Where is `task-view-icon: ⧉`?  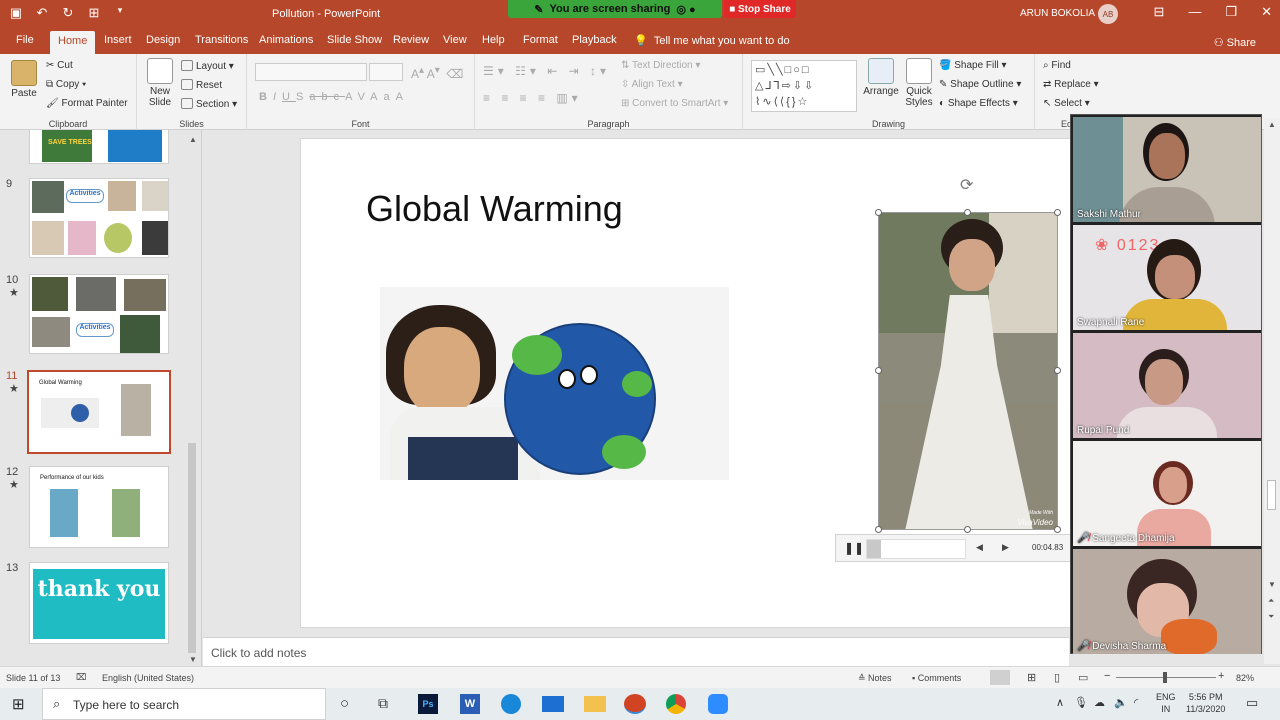 task-view-icon: ⧉ is located at coordinates (383, 703).